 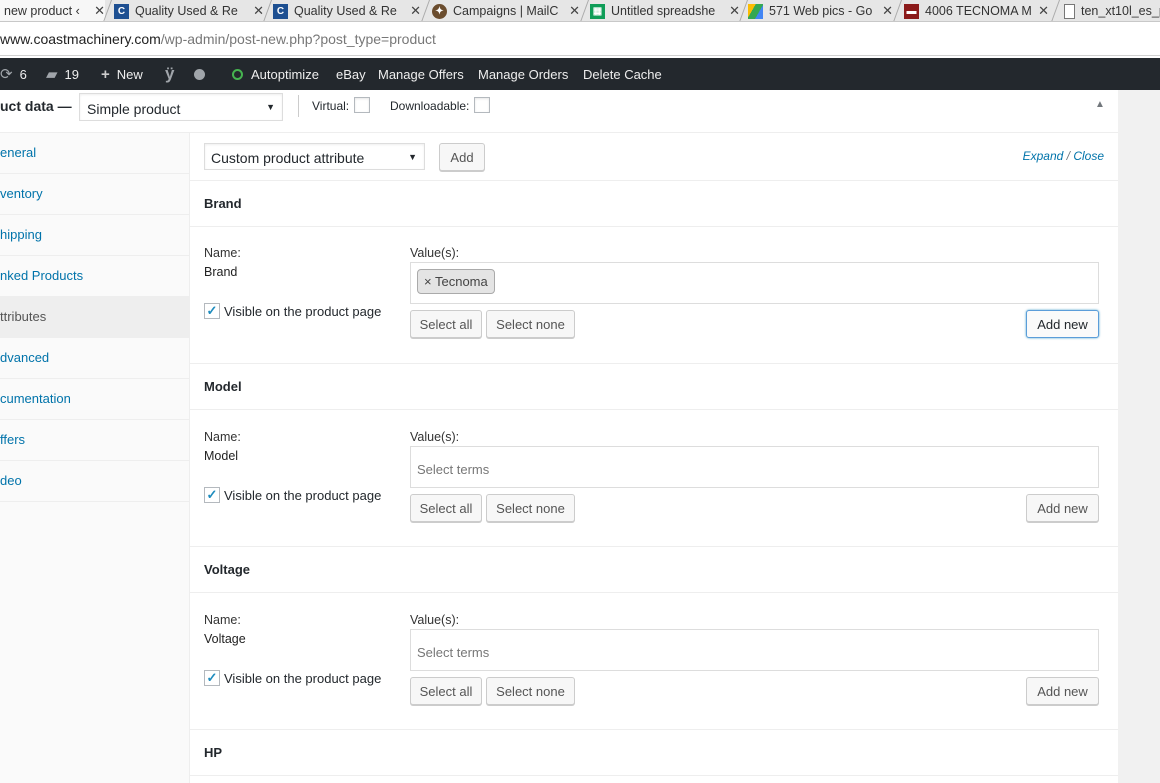 I want to click on tab-label: Campaigns | MailC, so click(x=506, y=11).